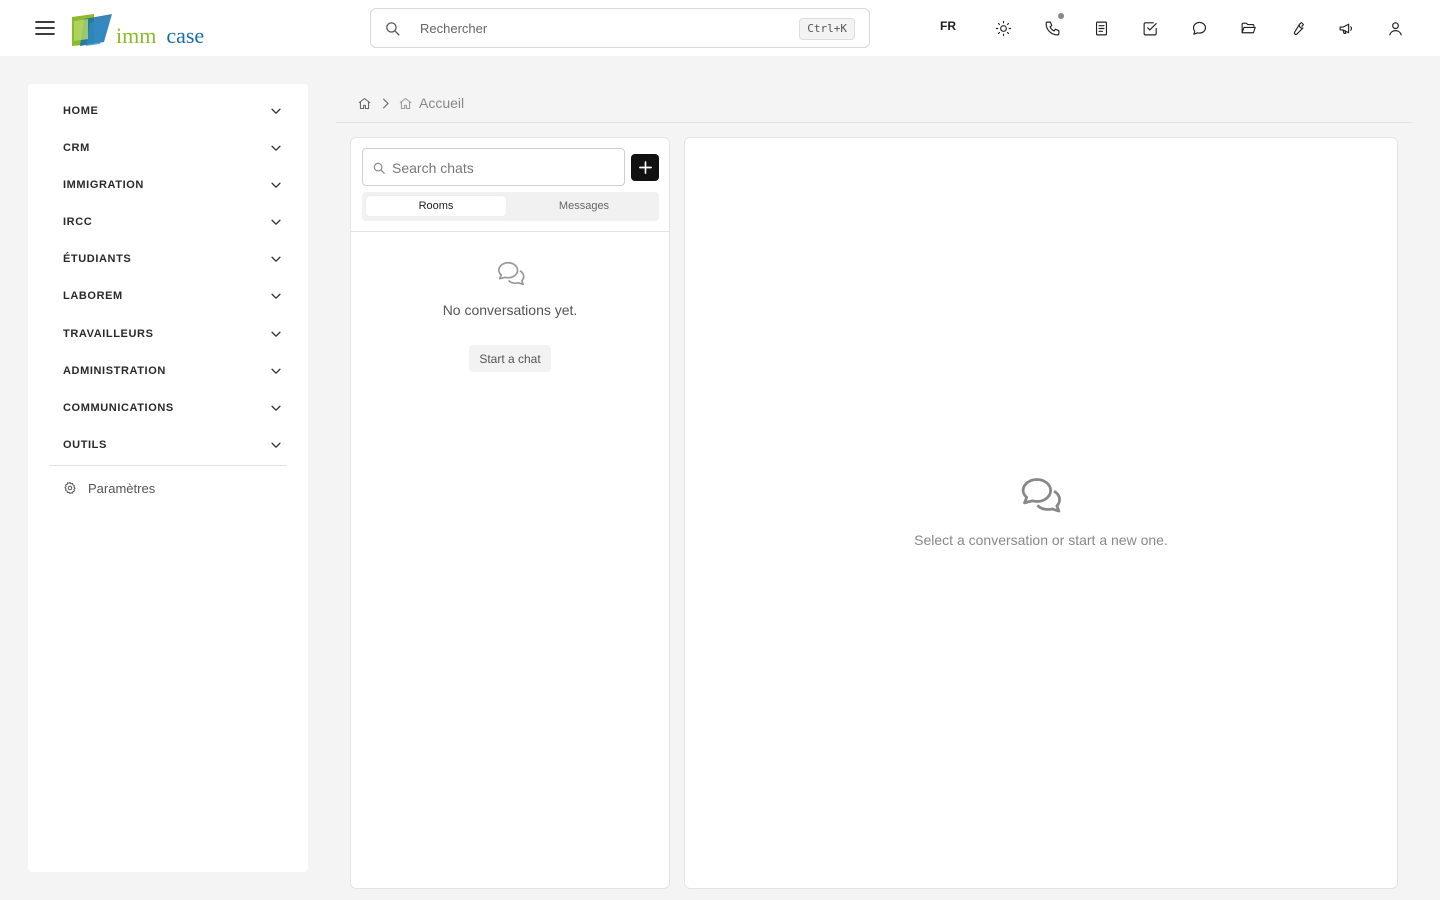 The height and width of the screenshot is (900, 1440). I want to click on sidebar-item-label: COMMUNICATIONS, so click(118, 408).